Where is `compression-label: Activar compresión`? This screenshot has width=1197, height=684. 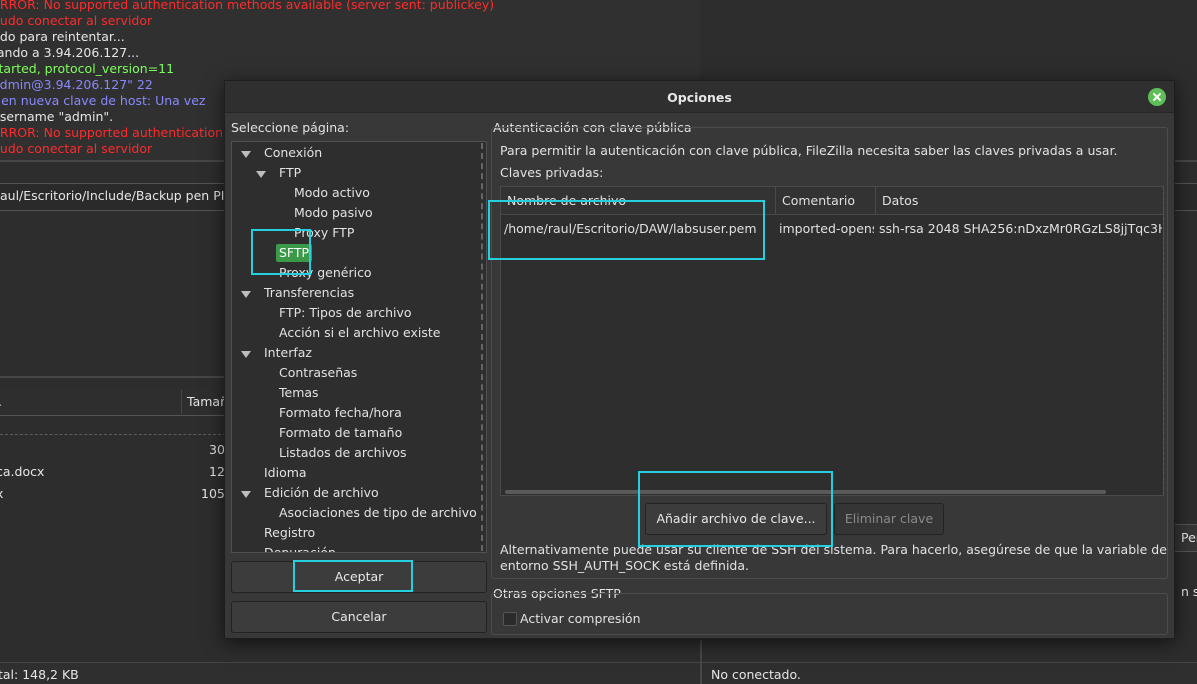 compression-label: Activar compresión is located at coordinates (580, 618).